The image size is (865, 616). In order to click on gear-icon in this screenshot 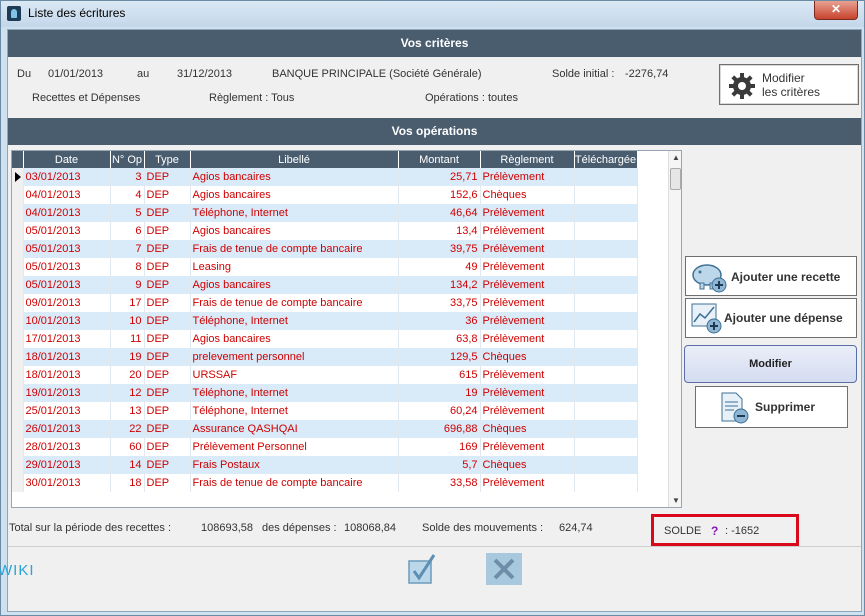, I will do `click(742, 86)`.